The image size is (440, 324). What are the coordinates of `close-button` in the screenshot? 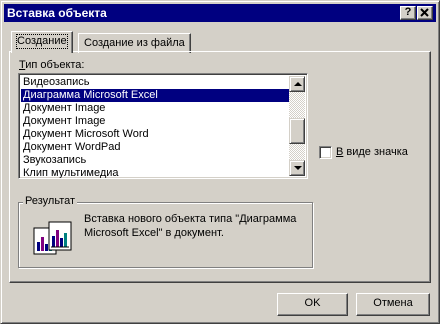 It's located at (425, 13).